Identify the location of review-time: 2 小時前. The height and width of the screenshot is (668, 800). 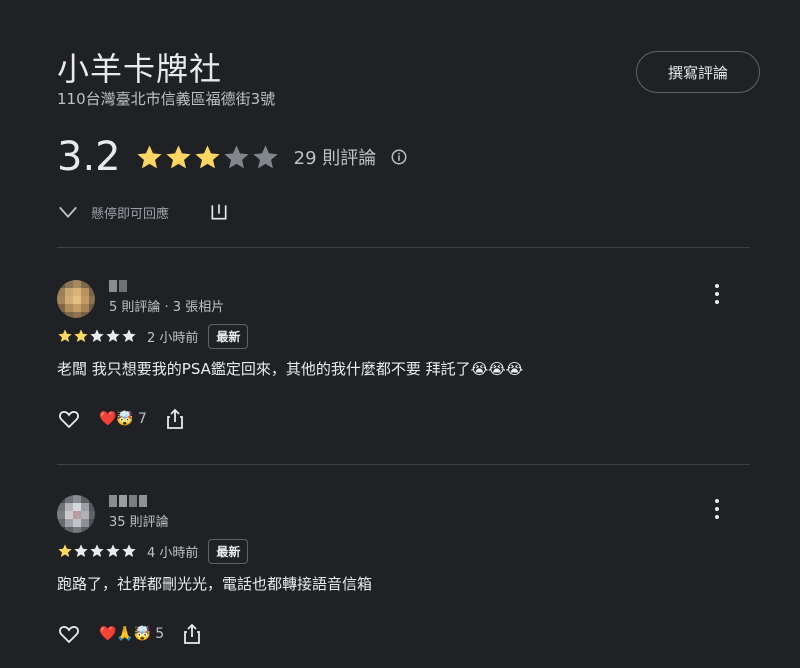
(173, 338).